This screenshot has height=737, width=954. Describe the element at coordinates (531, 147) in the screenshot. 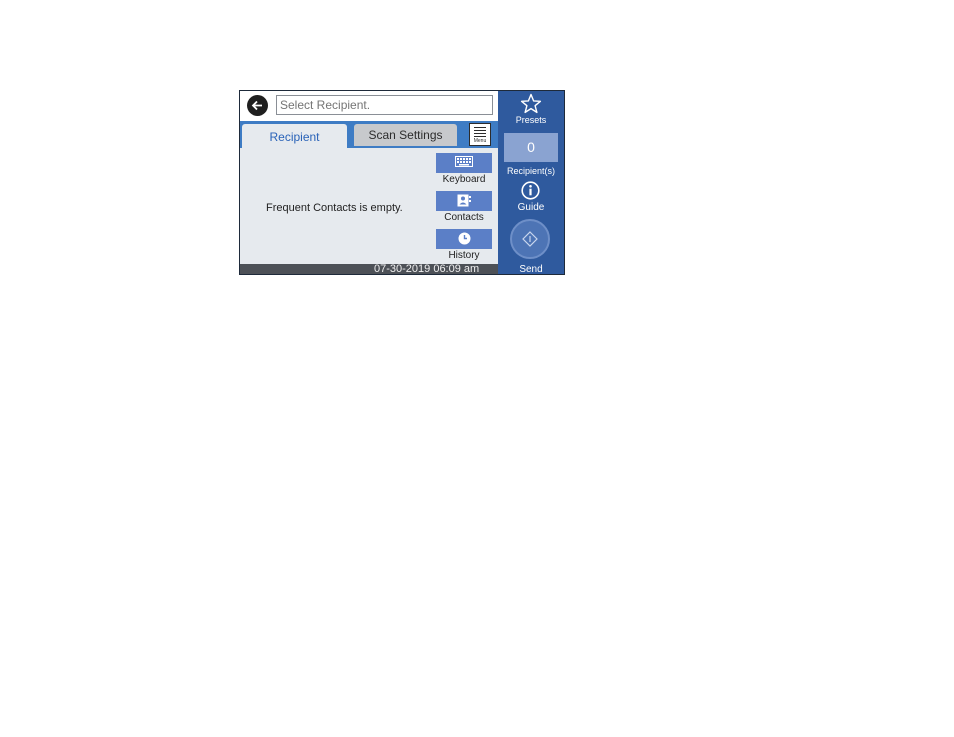

I see `recipient-count: 0` at that location.